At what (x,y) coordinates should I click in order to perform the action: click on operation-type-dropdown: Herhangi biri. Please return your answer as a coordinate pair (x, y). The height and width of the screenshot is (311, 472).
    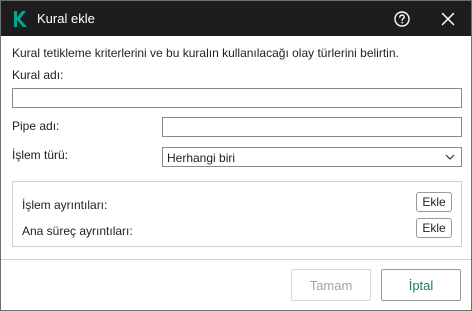
    Looking at the image, I should click on (312, 157).